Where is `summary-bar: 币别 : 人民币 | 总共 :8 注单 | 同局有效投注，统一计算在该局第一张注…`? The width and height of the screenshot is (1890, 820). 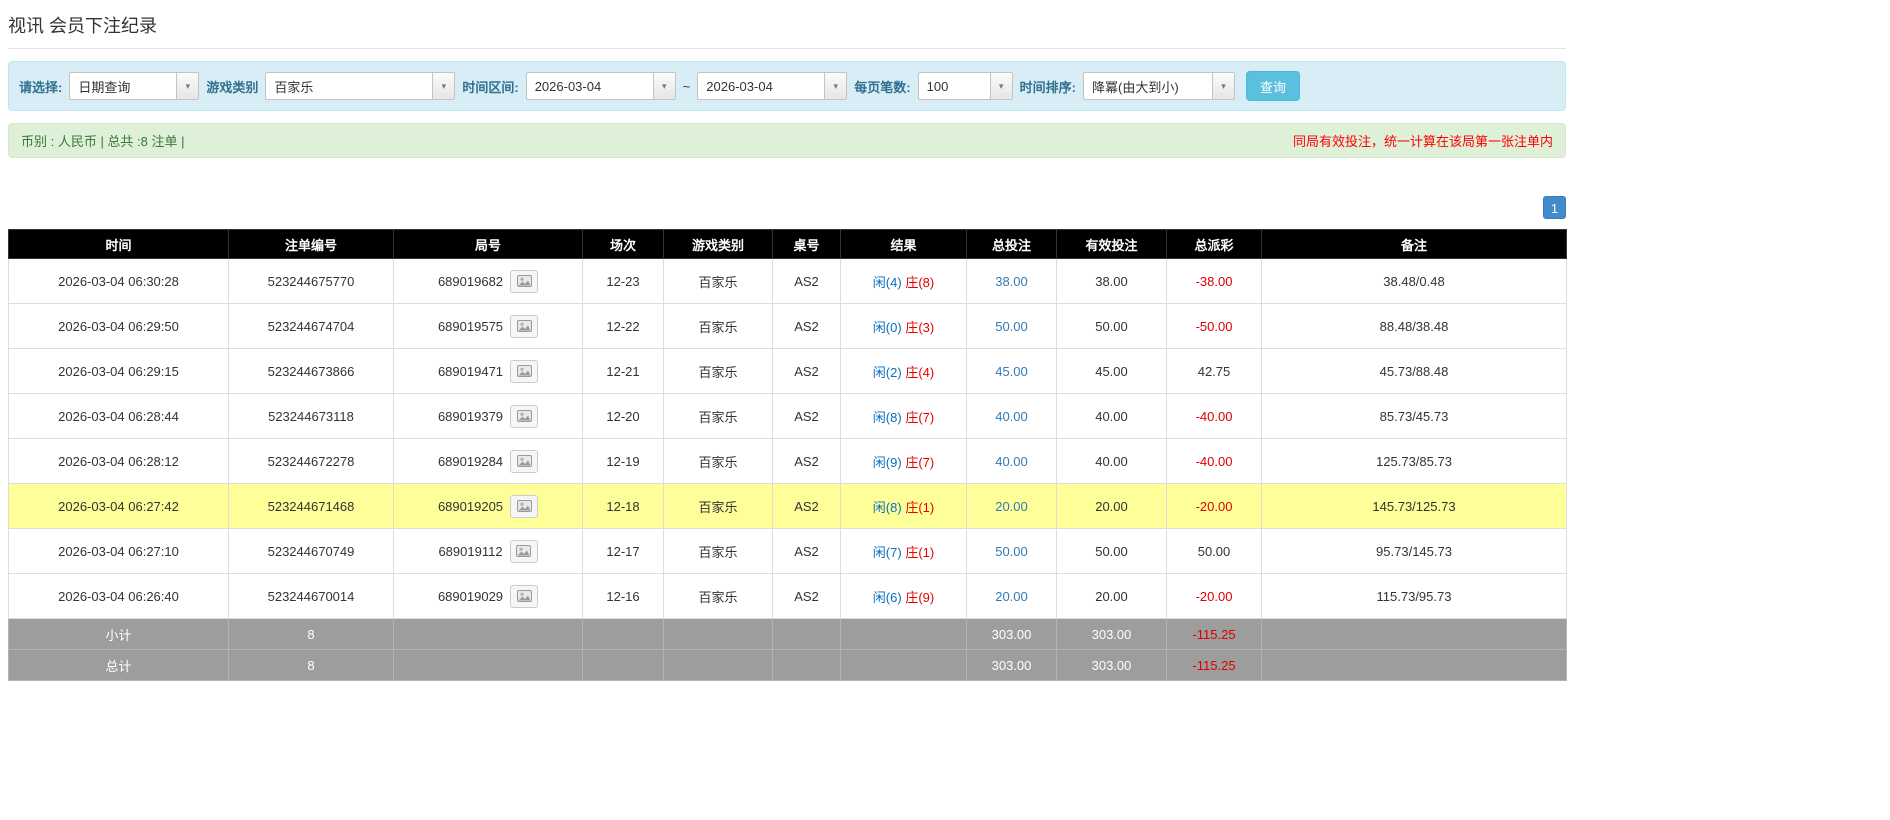
summary-bar: 币别 : 人民币 | 总共 :8 注单 | 同局有效投注，统一计算在该局第一张注… is located at coordinates (787, 140).